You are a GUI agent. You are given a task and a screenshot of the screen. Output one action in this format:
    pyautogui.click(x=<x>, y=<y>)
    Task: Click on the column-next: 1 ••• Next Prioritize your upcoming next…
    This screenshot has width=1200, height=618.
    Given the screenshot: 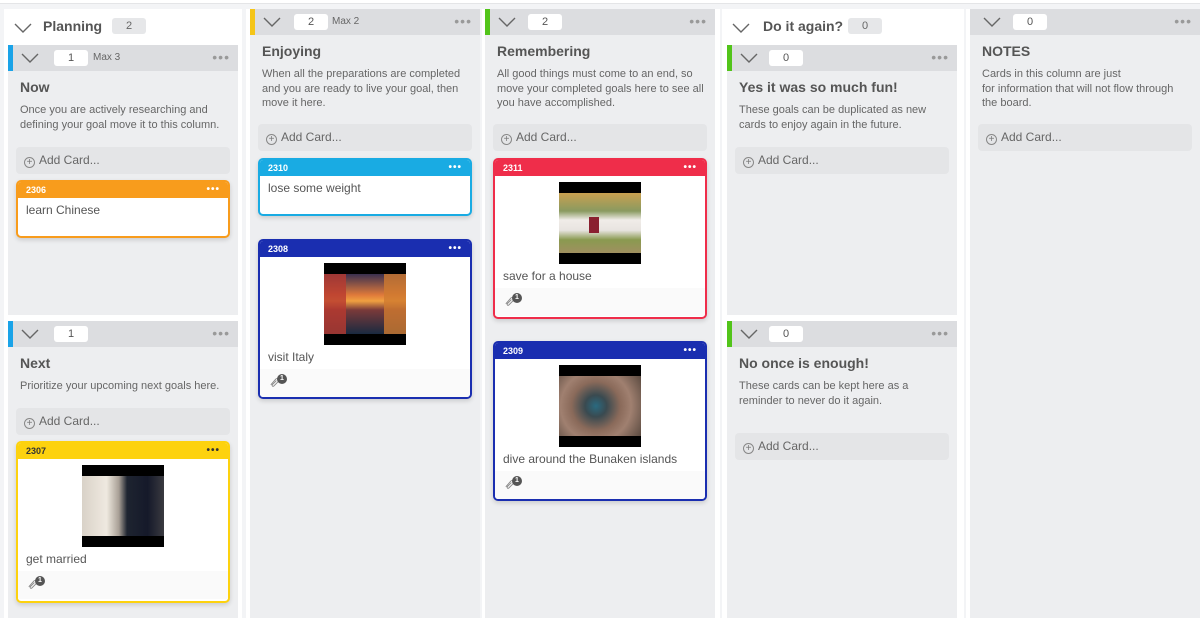 What is the action you would take?
    pyautogui.click(x=123, y=469)
    